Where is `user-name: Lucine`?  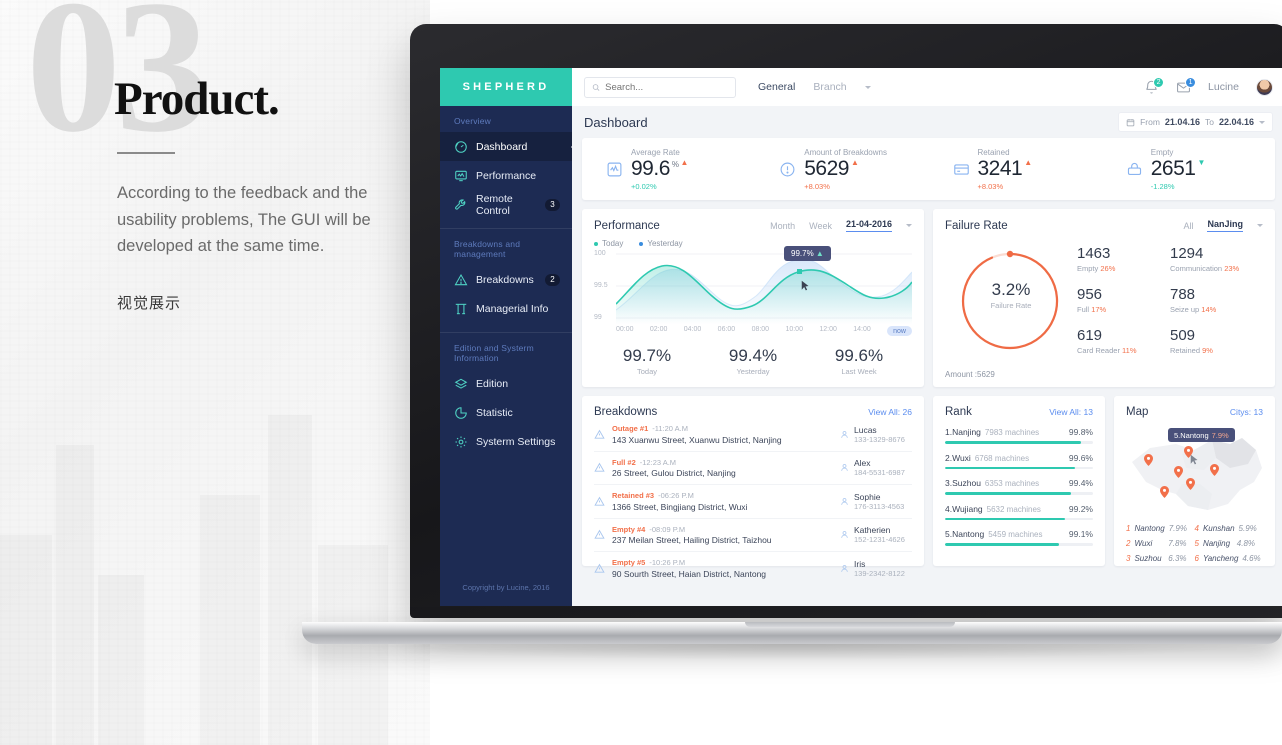
user-name: Lucine is located at coordinates (1223, 87).